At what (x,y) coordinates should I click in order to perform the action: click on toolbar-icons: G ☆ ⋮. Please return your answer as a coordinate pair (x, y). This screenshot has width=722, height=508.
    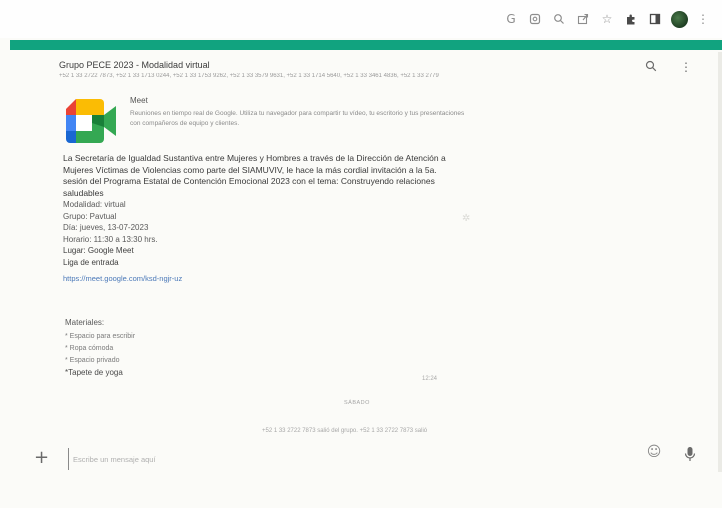
    Looking at the image, I should click on (606, 19).